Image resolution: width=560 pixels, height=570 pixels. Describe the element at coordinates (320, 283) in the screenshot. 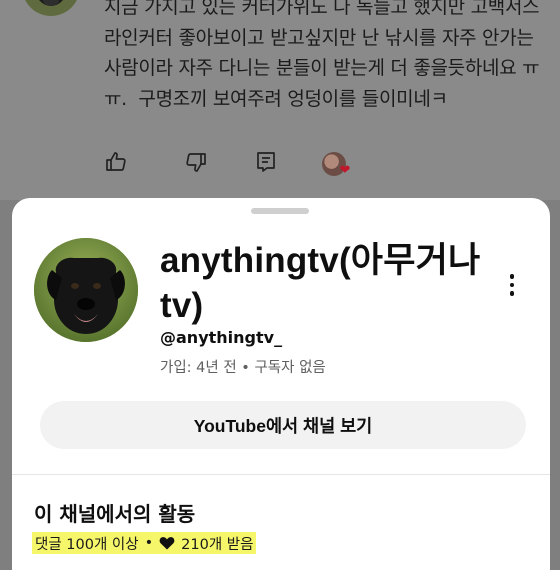

I see `channel-name: anythingtv(아무거나tv)` at that location.